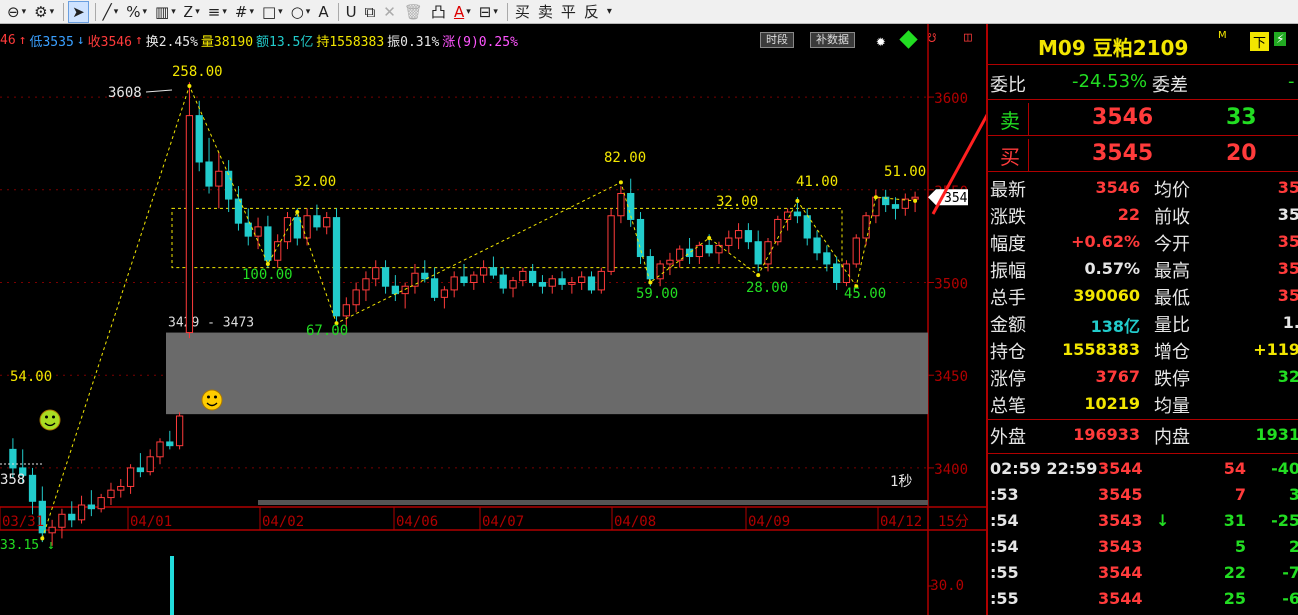  Describe the element at coordinates (1105, 241) in the screenshot. I see `stat-value: +0.62%` at that location.